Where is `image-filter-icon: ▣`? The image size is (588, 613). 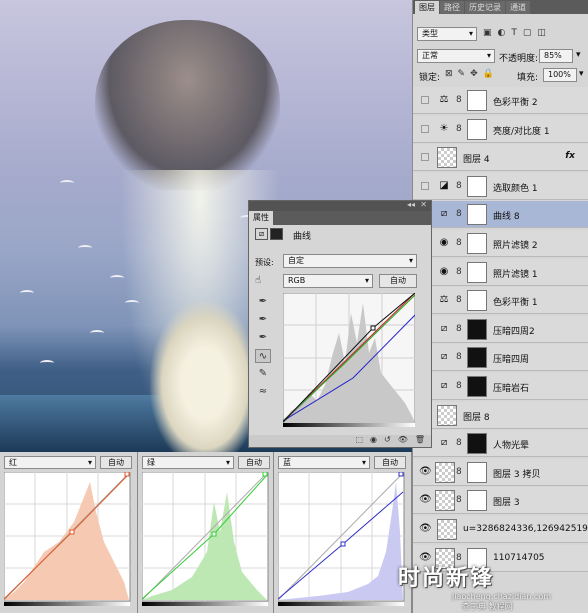 image-filter-icon: ▣ is located at coordinates (487, 34).